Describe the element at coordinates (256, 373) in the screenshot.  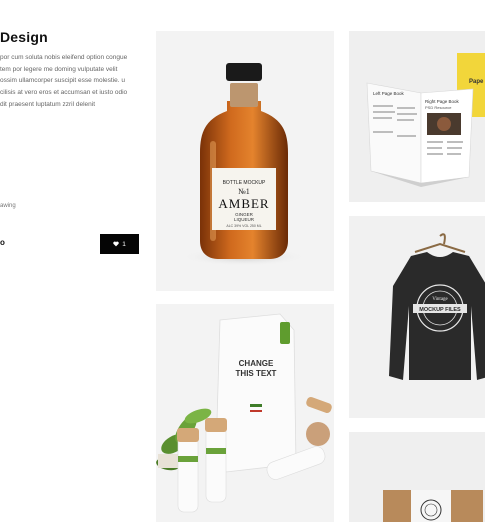
I see `bag-text-line2: THIS TEXT` at that location.